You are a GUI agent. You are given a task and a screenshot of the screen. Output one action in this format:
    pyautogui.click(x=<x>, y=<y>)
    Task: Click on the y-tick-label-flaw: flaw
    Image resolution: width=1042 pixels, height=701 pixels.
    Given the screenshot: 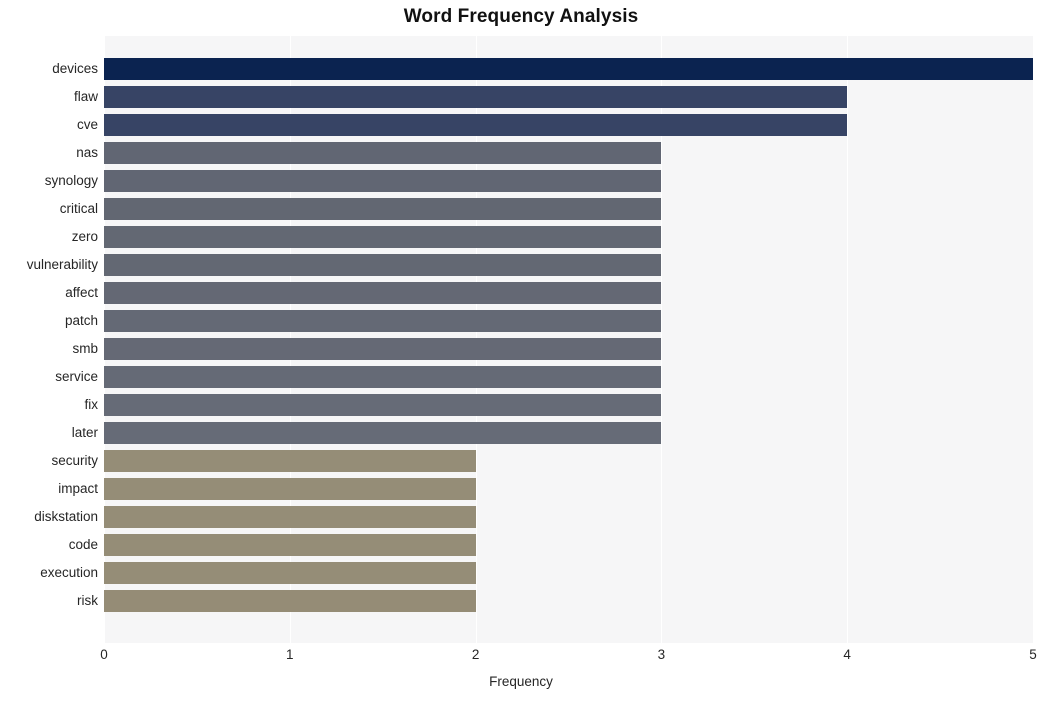 What is the action you would take?
    pyautogui.click(x=85, y=97)
    